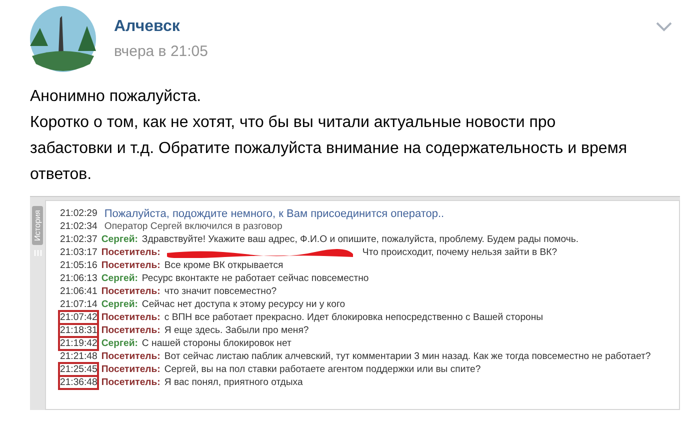 This screenshot has width=700, height=422. Describe the element at coordinates (224, 266) in the screenshot. I see `message-text: Все кроме ВК открывается` at that location.